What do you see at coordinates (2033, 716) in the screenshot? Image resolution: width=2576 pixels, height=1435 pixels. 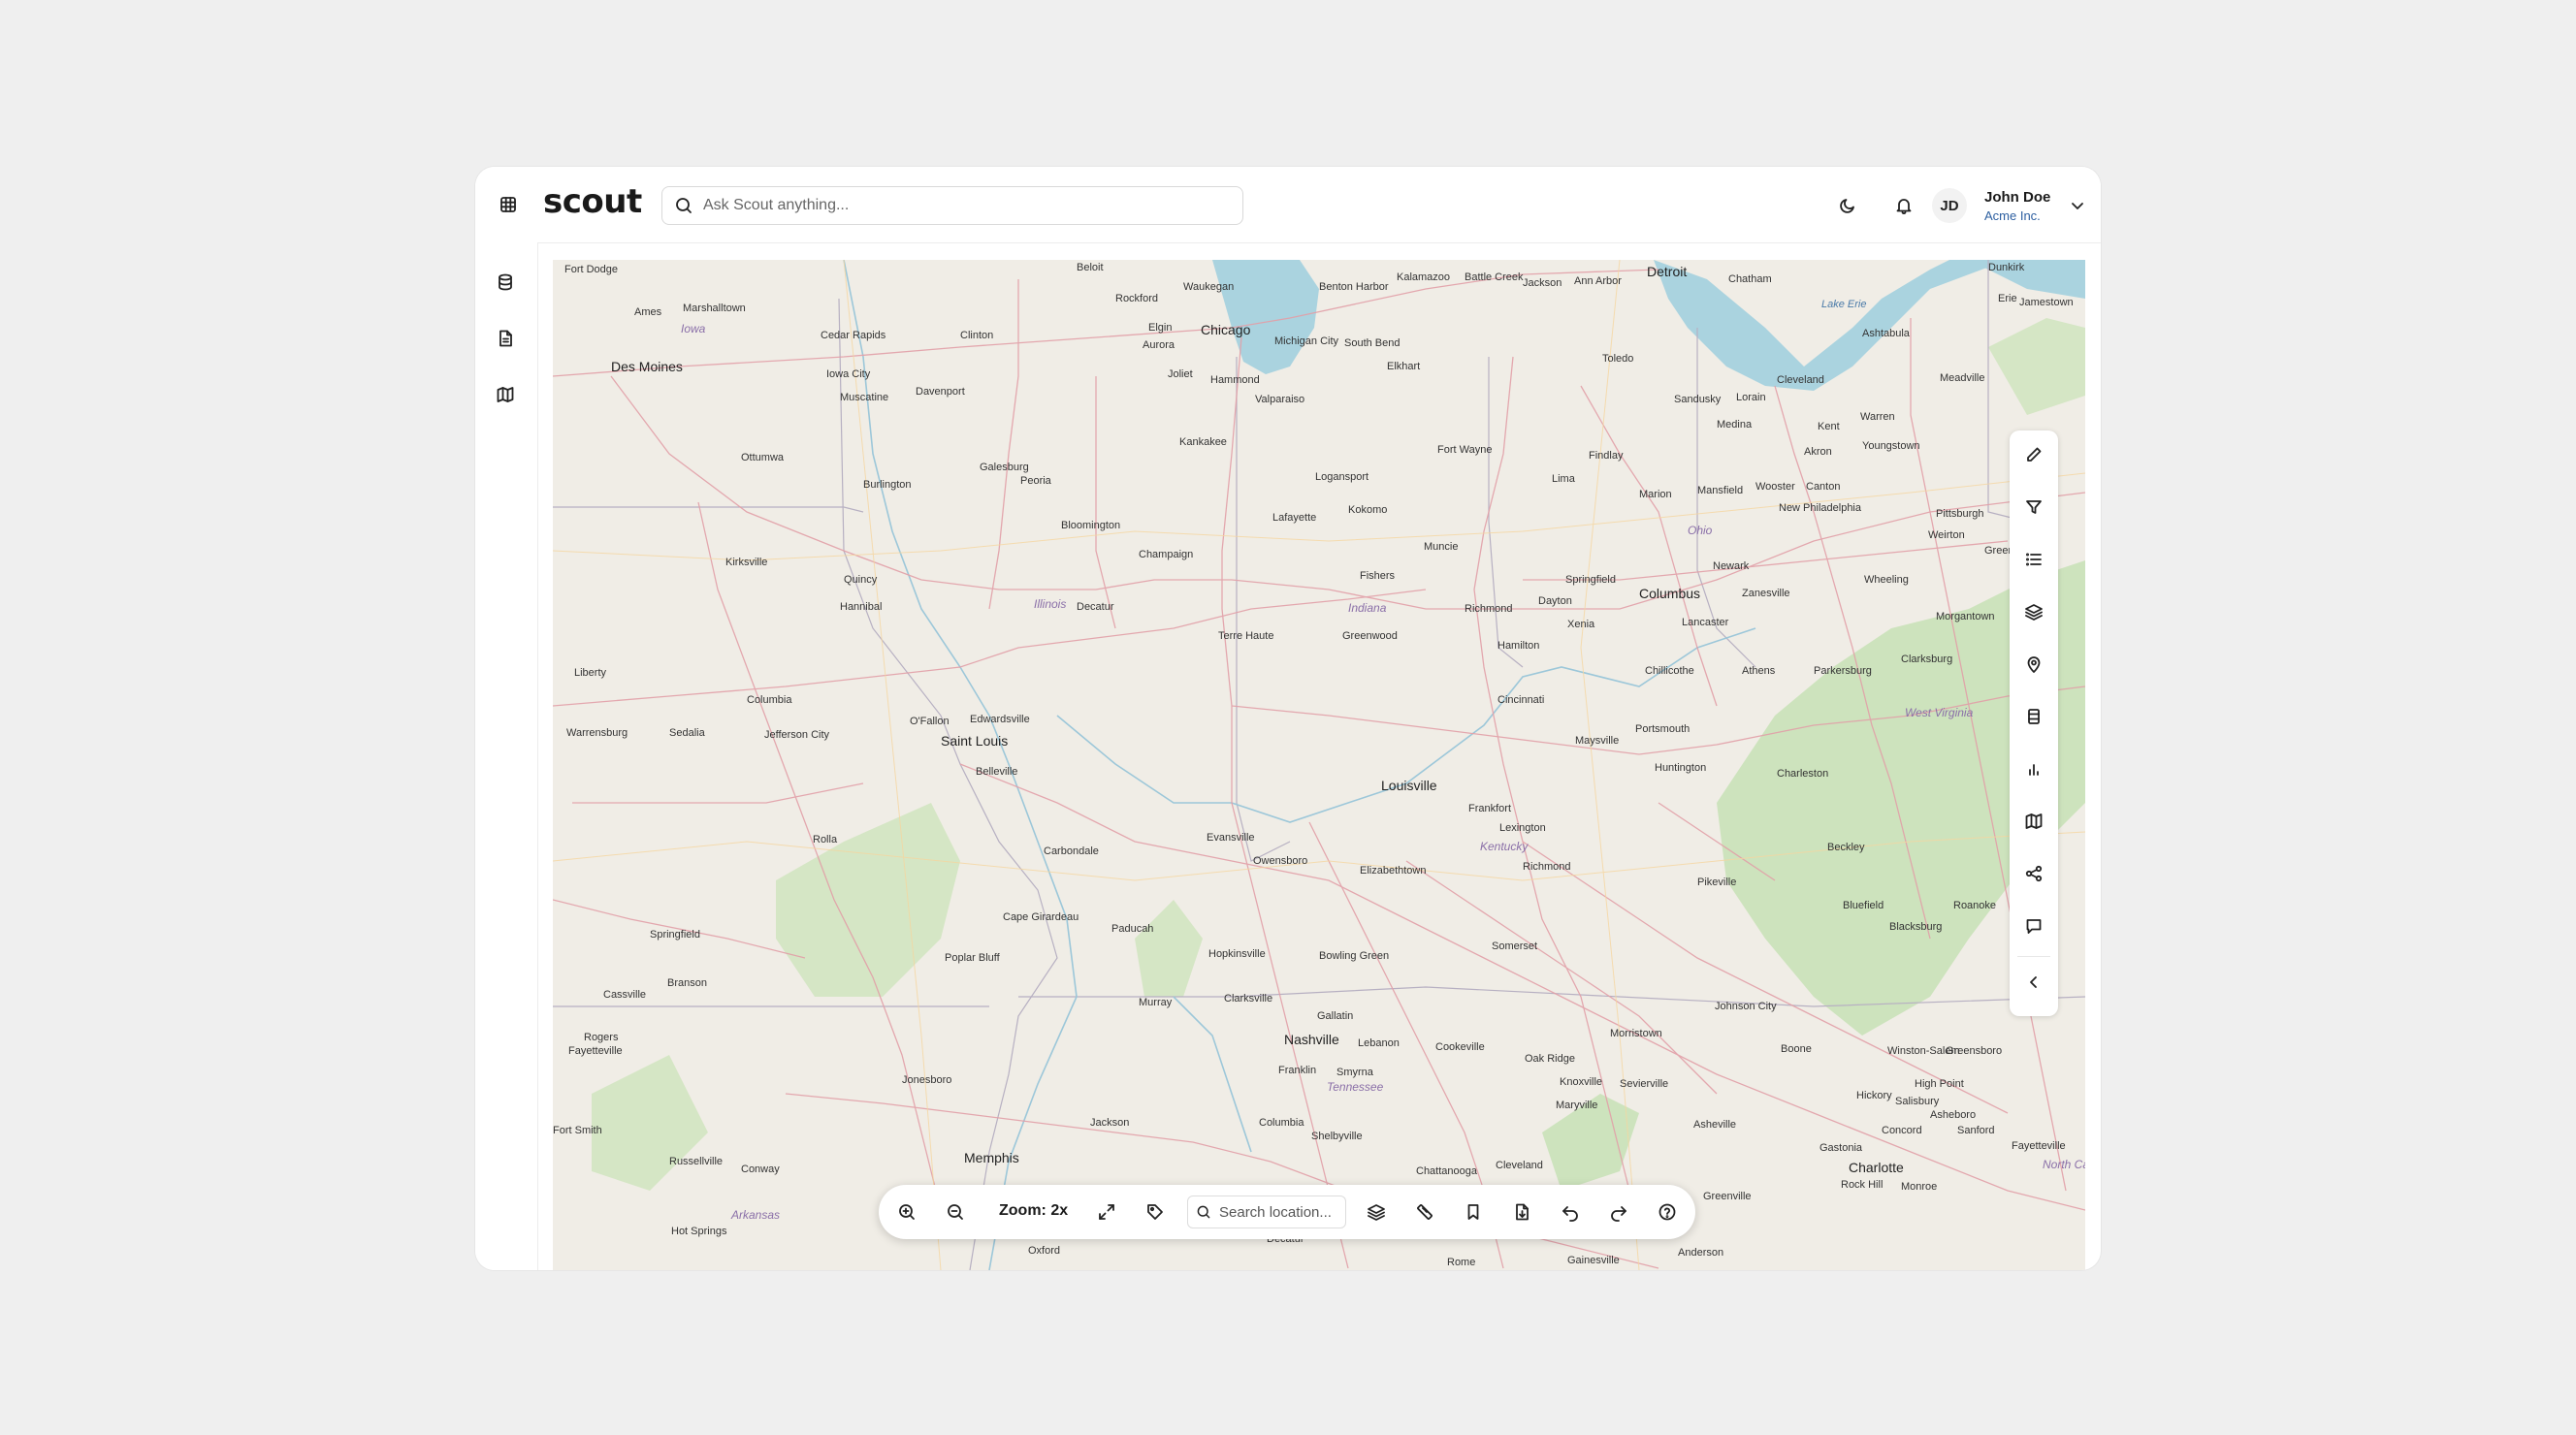 I see `database-table-icon` at bounding box center [2033, 716].